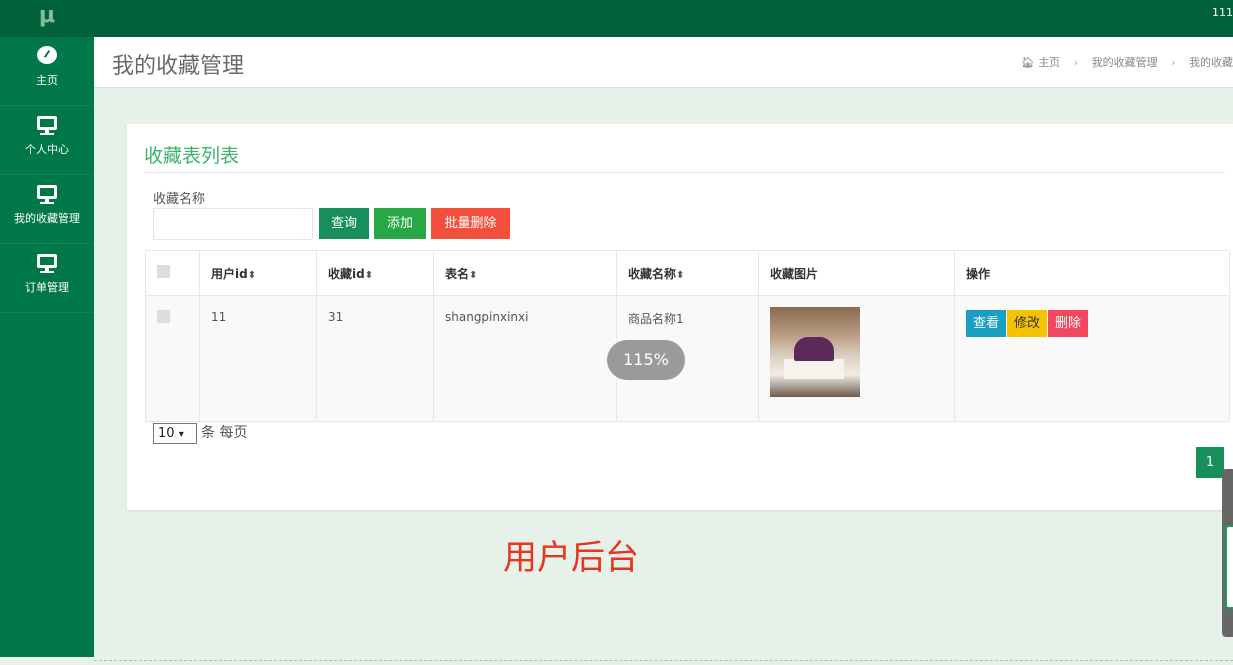 The image size is (1233, 665). What do you see at coordinates (233, 224) in the screenshot?
I see `search-input` at bounding box center [233, 224].